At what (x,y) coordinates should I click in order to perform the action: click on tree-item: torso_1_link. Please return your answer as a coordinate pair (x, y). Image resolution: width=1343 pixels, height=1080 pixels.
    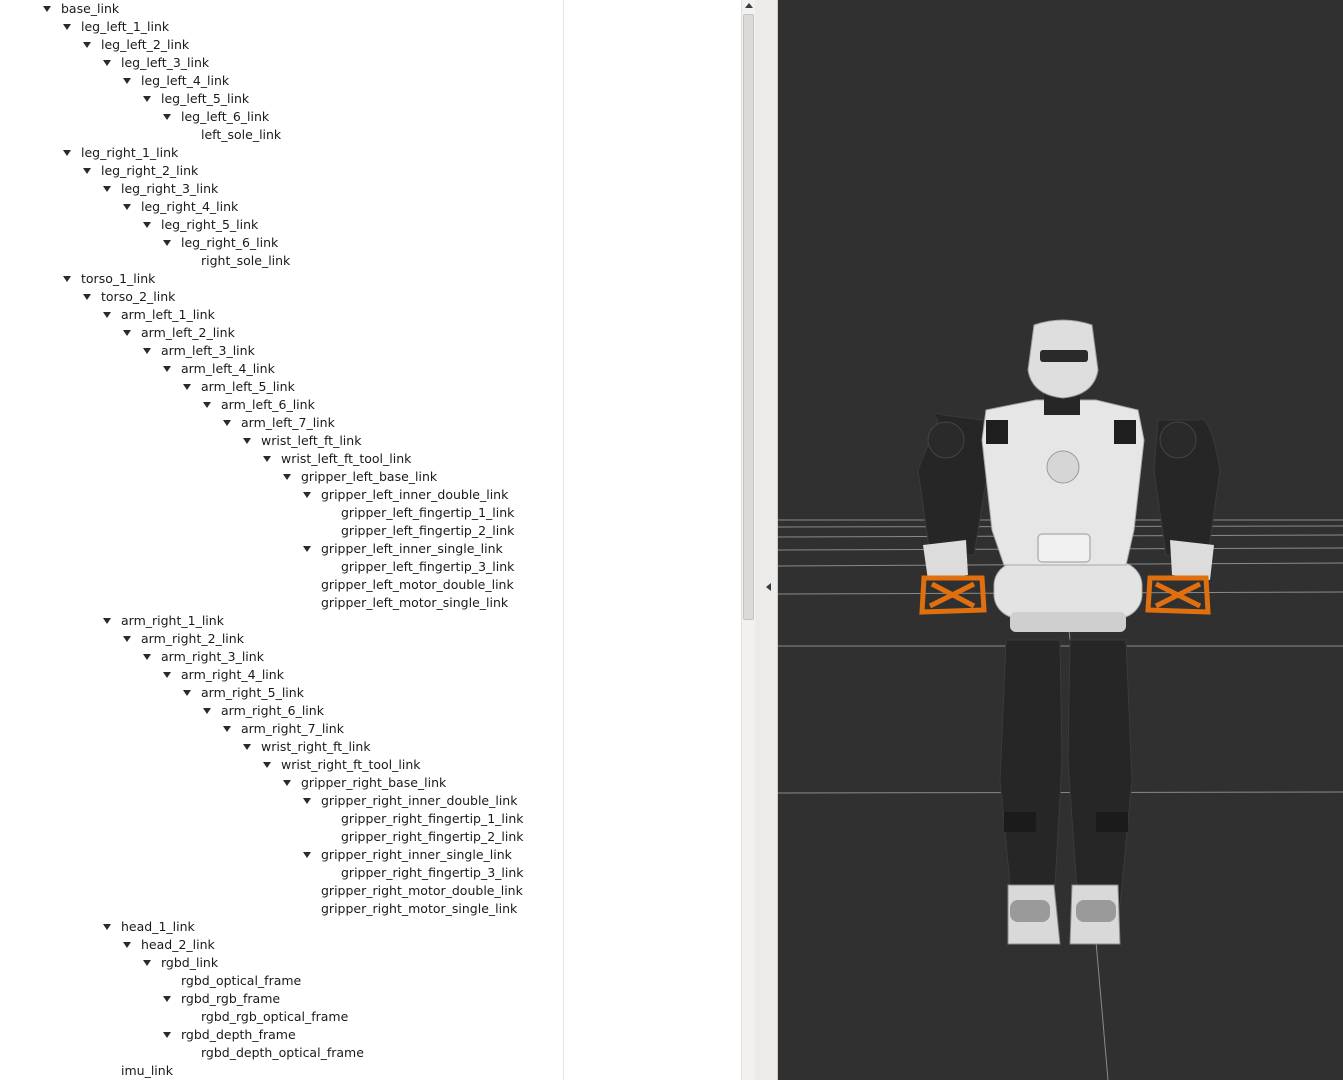
    Looking at the image, I should click on (280, 279).